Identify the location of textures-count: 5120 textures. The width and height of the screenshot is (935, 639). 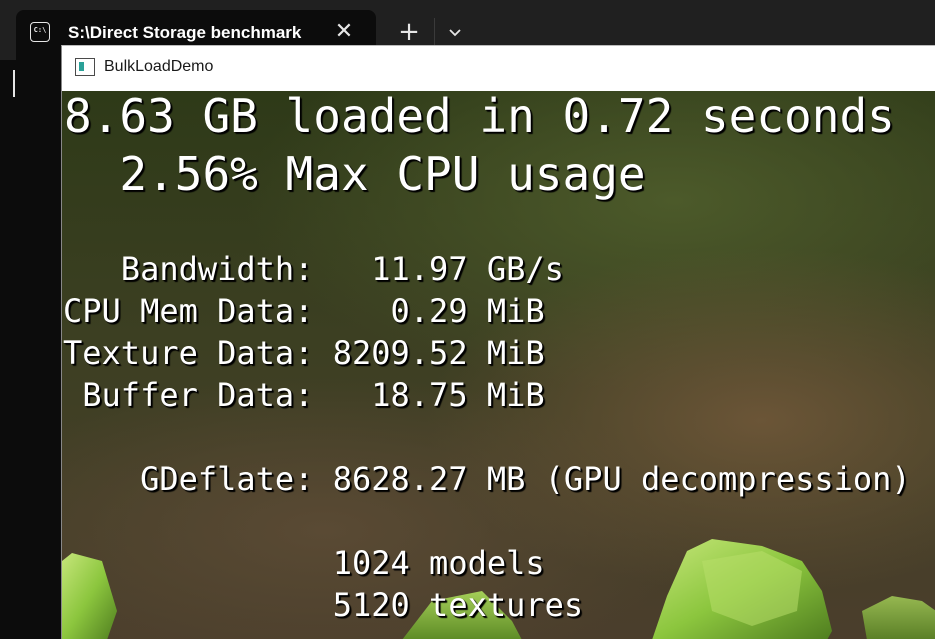
(323, 605).